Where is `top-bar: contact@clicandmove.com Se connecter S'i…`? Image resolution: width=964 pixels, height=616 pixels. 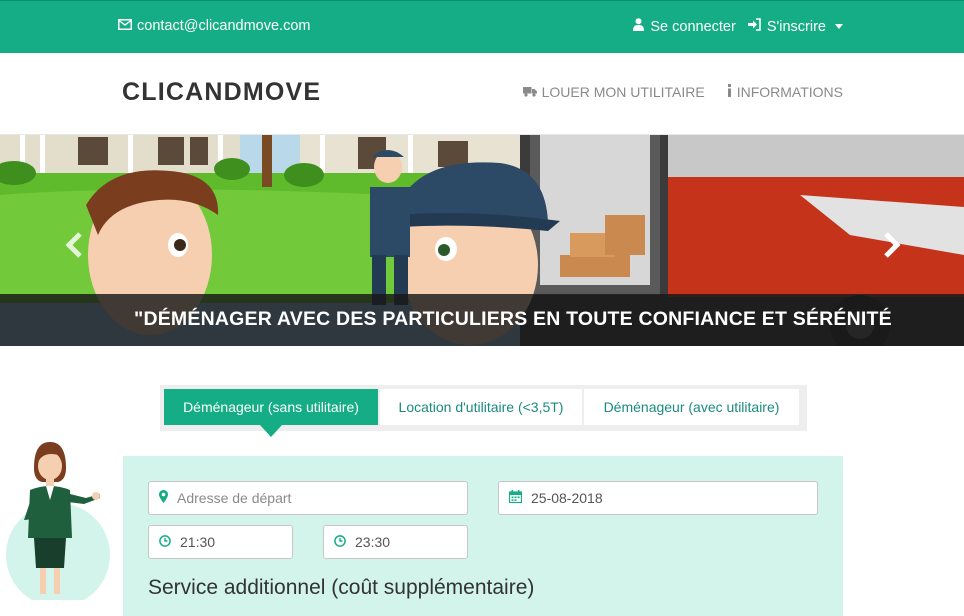 top-bar: contact@clicandmove.com Se connecter S'i… is located at coordinates (482, 26).